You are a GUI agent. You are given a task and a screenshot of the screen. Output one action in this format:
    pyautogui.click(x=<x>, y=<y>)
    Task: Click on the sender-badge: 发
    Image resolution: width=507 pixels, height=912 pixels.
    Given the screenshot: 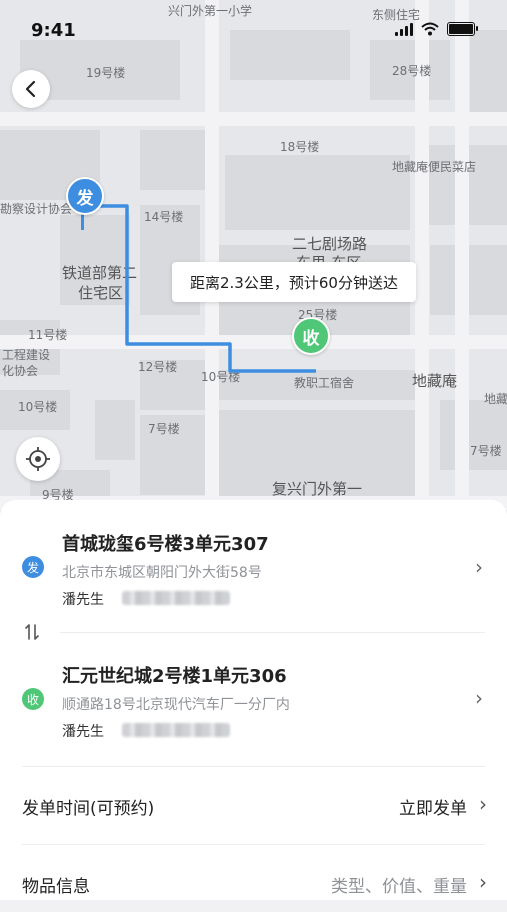 What is the action you would take?
    pyautogui.click(x=33, y=567)
    